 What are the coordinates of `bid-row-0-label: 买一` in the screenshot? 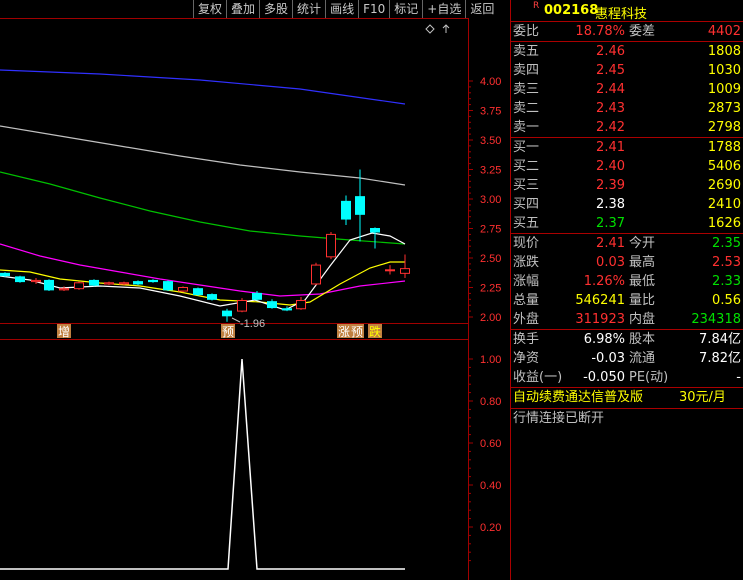 It's located at (526, 147).